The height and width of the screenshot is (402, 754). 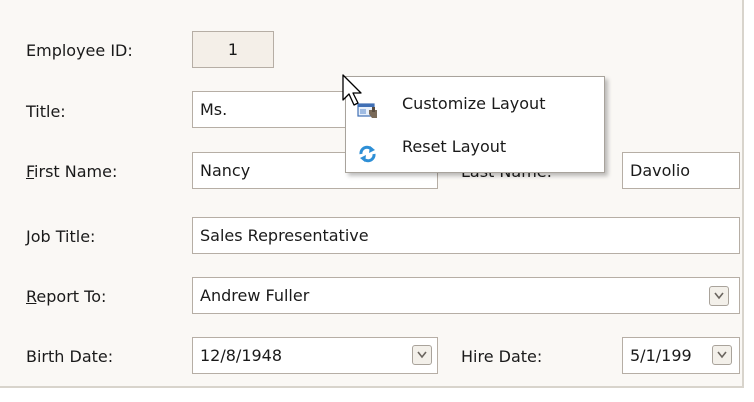 I want to click on last-name-field: Davolio, so click(x=681, y=170).